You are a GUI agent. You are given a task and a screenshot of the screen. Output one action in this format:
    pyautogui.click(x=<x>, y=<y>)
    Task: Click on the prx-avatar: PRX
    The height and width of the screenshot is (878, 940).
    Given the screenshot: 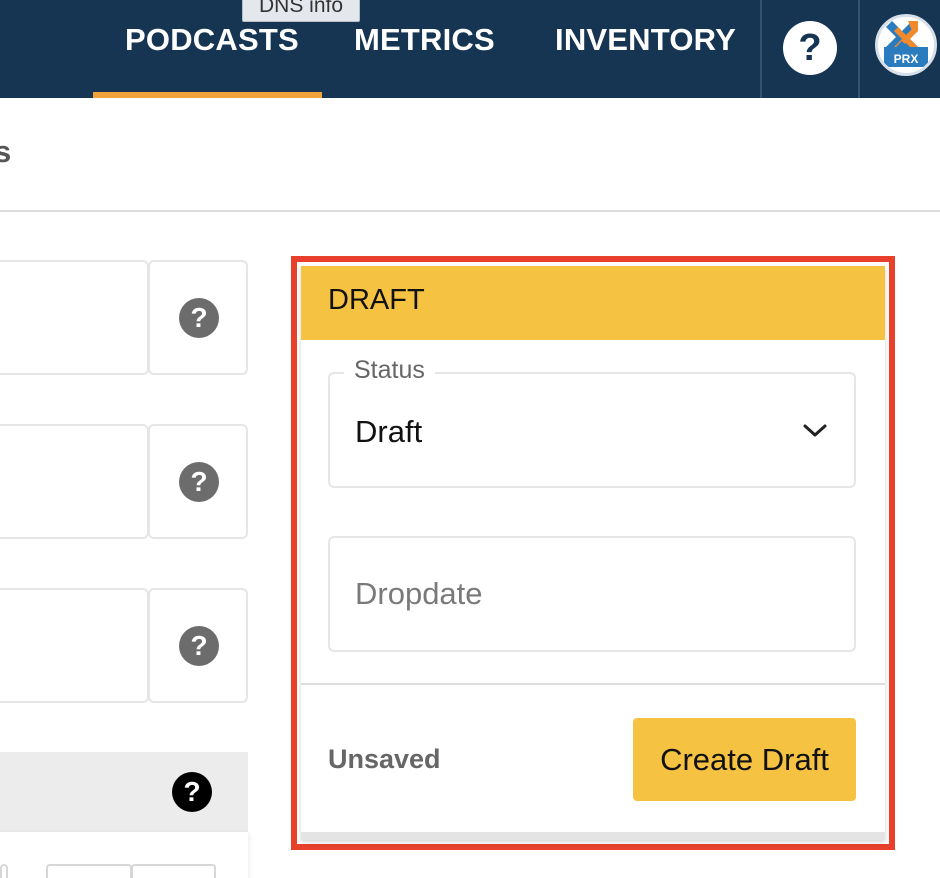 What is the action you would take?
    pyautogui.click(x=906, y=45)
    